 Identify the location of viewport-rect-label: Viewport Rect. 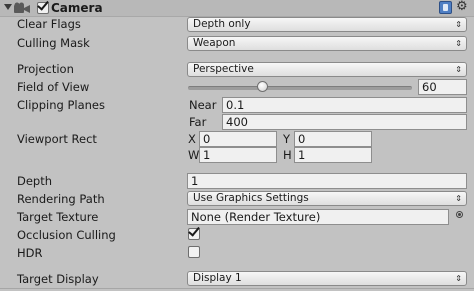
(57, 139).